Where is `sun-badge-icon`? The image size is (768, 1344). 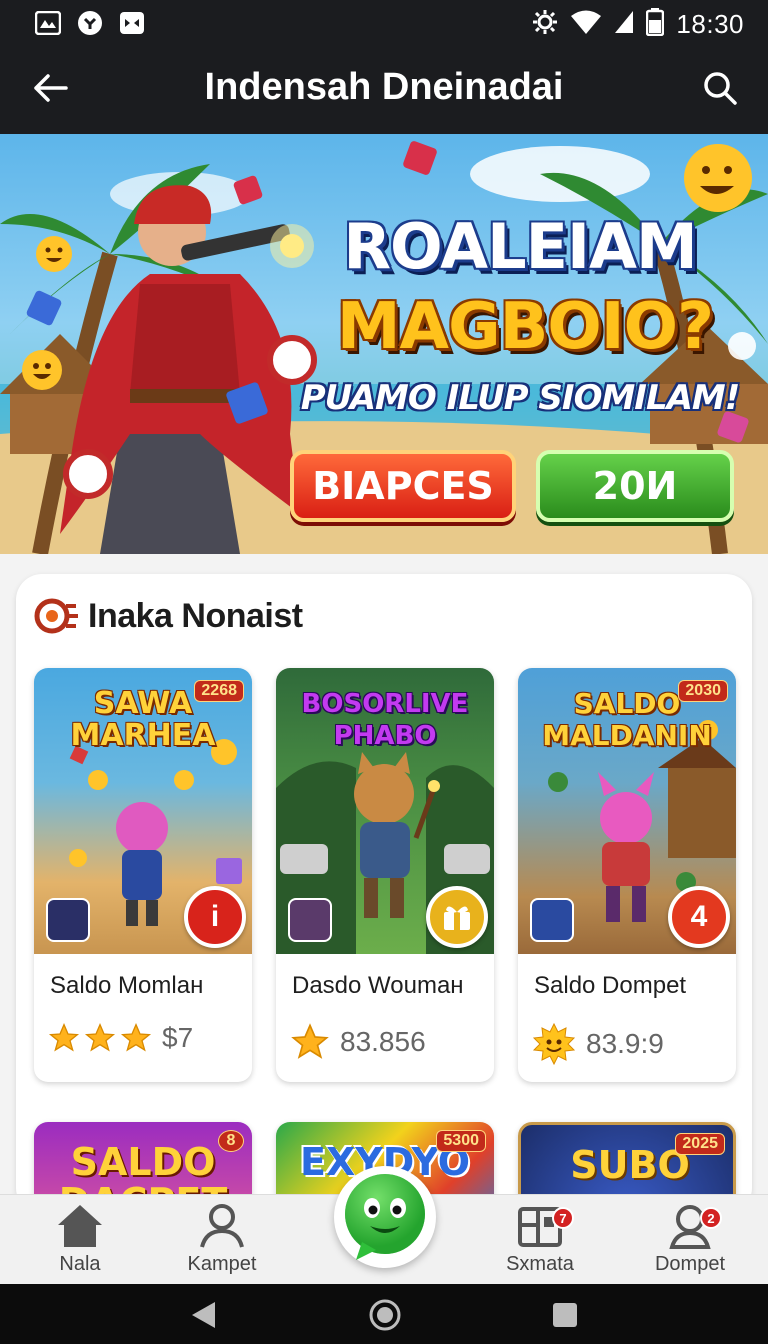
sun-badge-icon is located at coordinates (554, 1044).